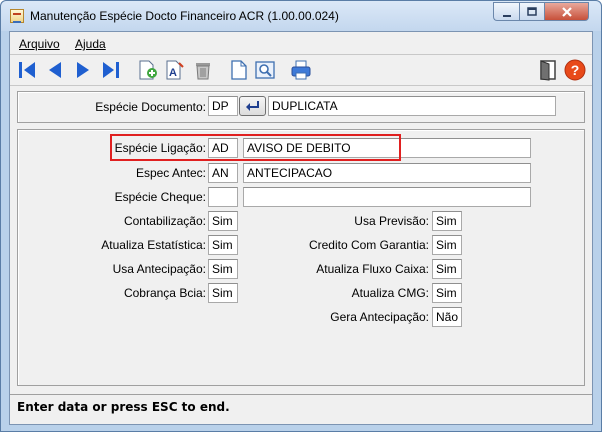 The image size is (602, 432). I want to click on espec-antec-description-field: ANTECIPACAO, so click(387, 173).